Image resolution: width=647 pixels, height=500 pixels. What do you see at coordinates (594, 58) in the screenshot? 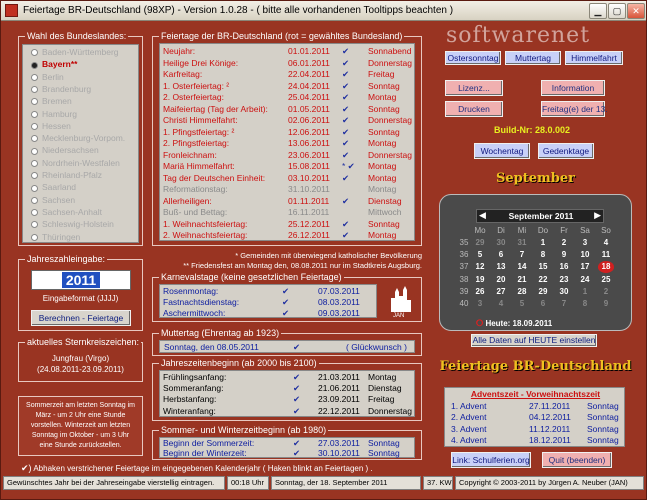
I see `ascension-button: Himmelfahrt` at bounding box center [594, 58].